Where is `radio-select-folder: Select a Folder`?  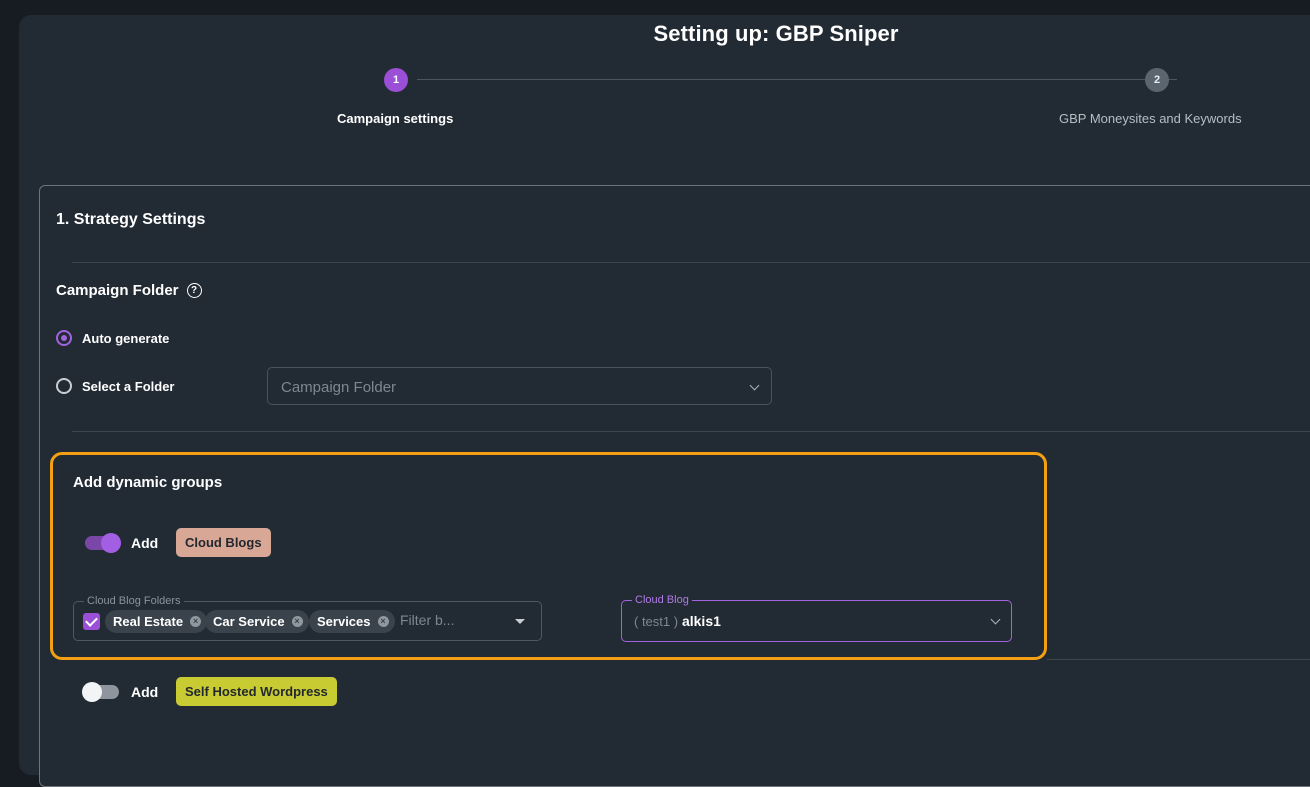
radio-select-folder: Select a Folder is located at coordinates (115, 386).